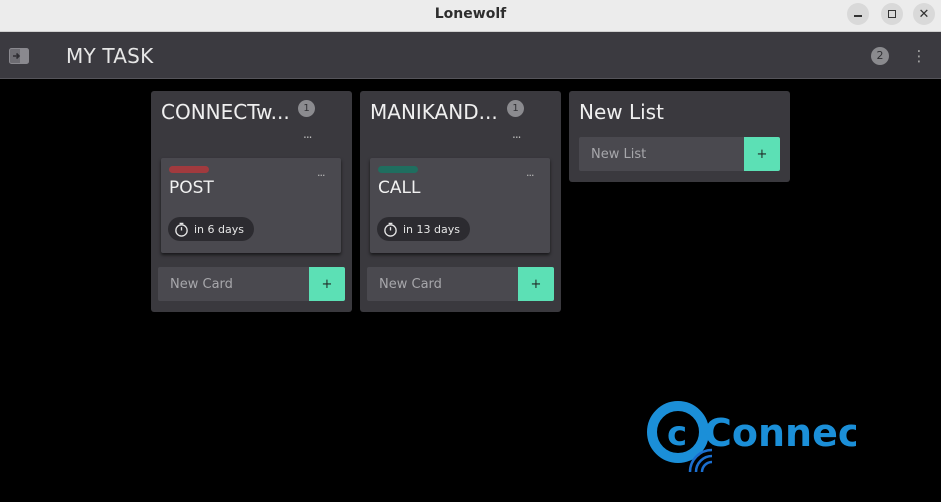 The image size is (941, 502). I want to click on due-date-chip: in 13 days, so click(423, 229).